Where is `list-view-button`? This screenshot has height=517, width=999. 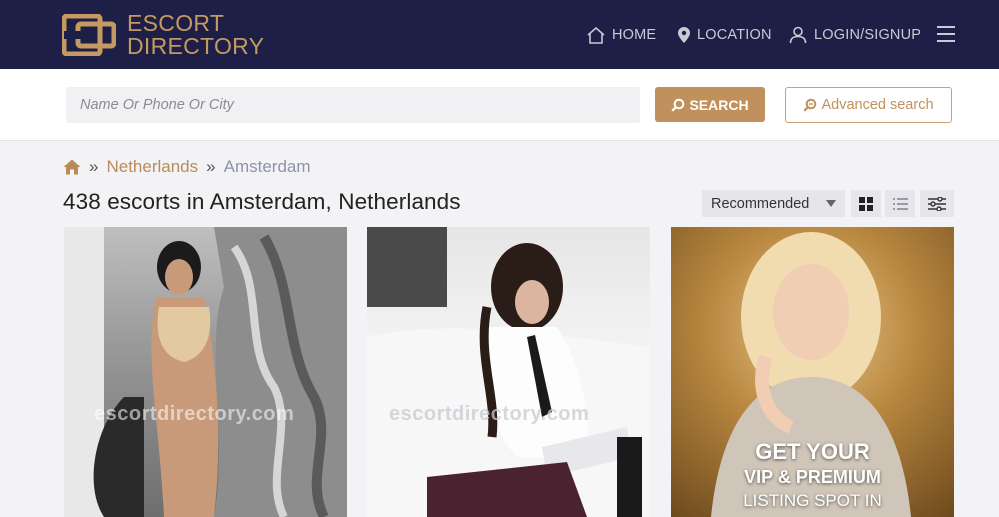
list-view-button is located at coordinates (900, 203).